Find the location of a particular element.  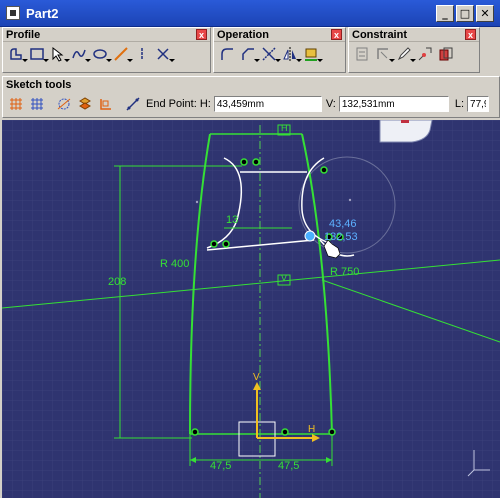

dimensional-constraints-button is located at coordinates (106, 104).